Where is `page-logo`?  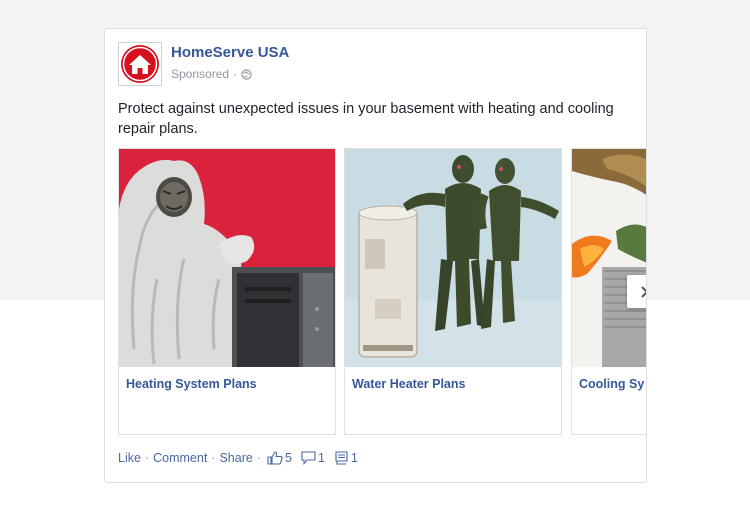 page-logo is located at coordinates (140, 64).